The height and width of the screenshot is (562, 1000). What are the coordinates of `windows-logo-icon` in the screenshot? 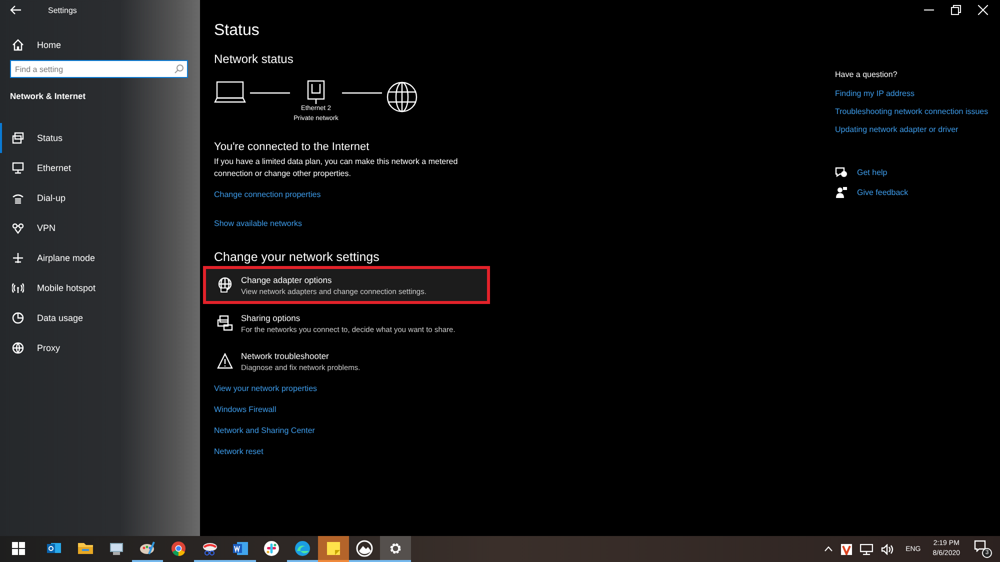 It's located at (18, 548).